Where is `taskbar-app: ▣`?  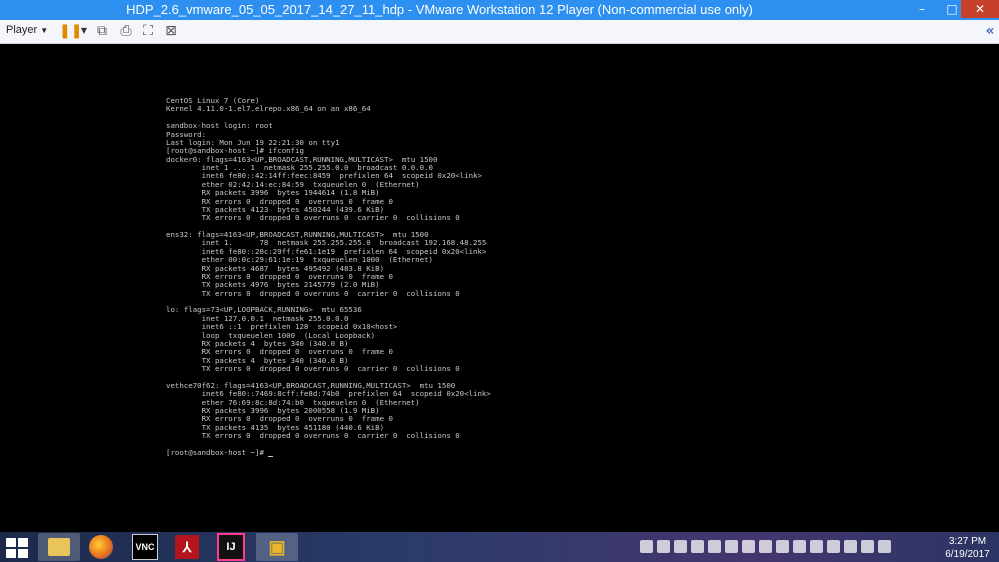
taskbar-app: ▣ is located at coordinates (277, 547).